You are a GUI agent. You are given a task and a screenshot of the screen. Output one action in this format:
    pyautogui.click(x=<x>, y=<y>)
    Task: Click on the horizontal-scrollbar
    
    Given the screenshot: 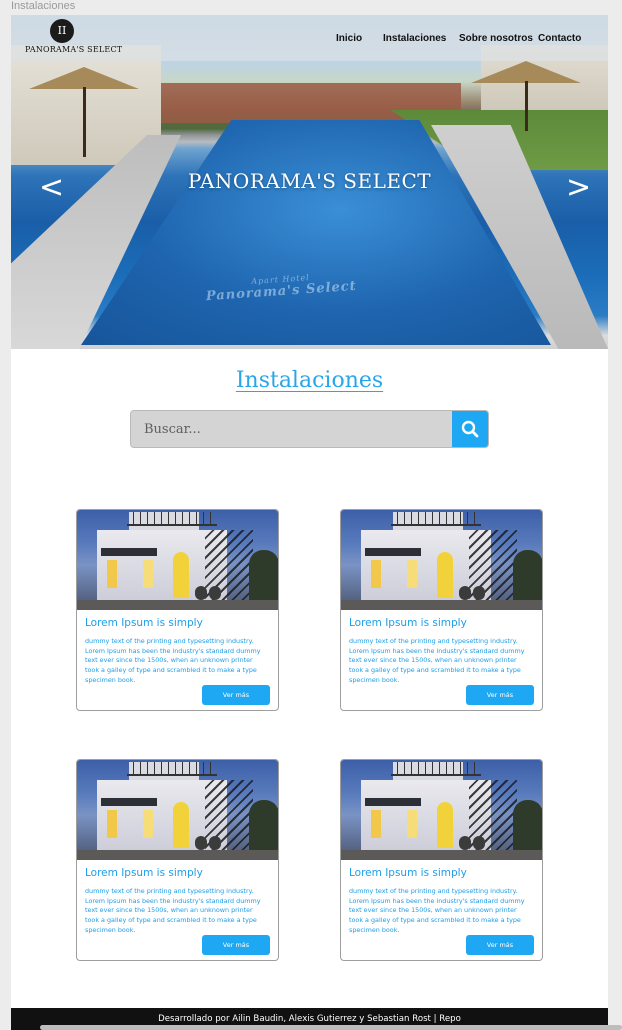 What is the action you would take?
    pyautogui.click(x=331, y=1027)
    